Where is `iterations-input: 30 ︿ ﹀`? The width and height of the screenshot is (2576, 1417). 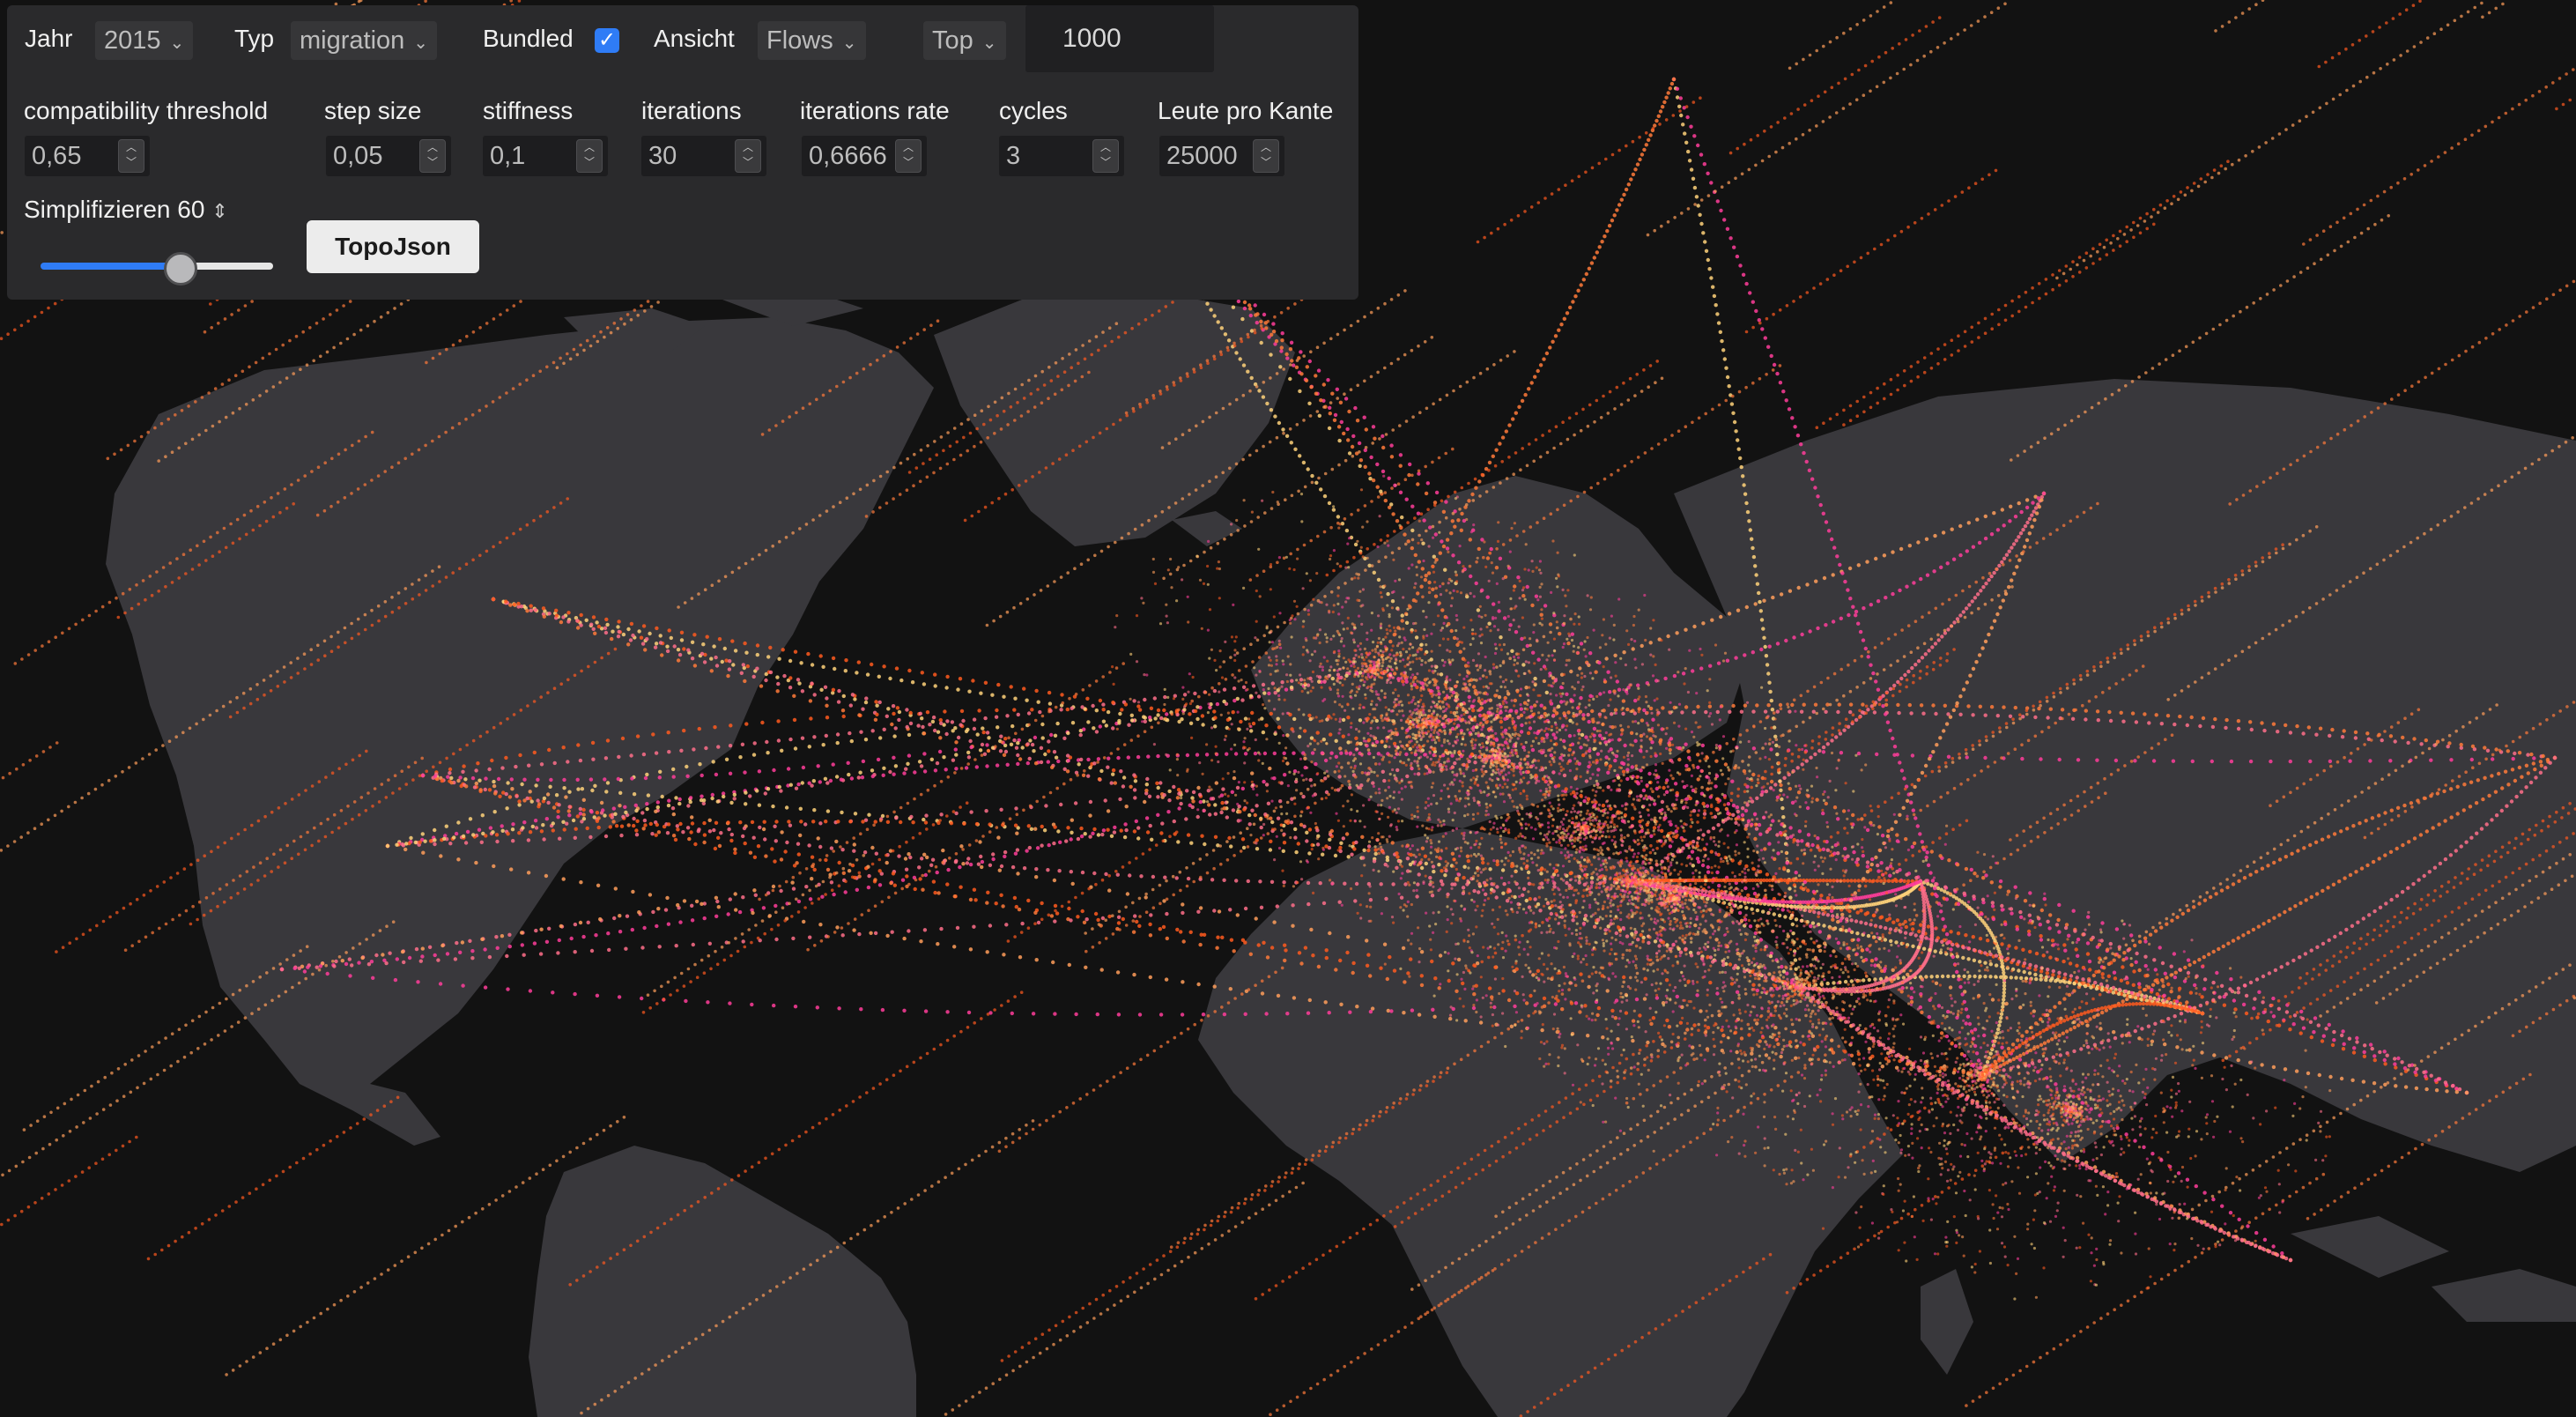 iterations-input: 30 ︿ ﹀ is located at coordinates (703, 156).